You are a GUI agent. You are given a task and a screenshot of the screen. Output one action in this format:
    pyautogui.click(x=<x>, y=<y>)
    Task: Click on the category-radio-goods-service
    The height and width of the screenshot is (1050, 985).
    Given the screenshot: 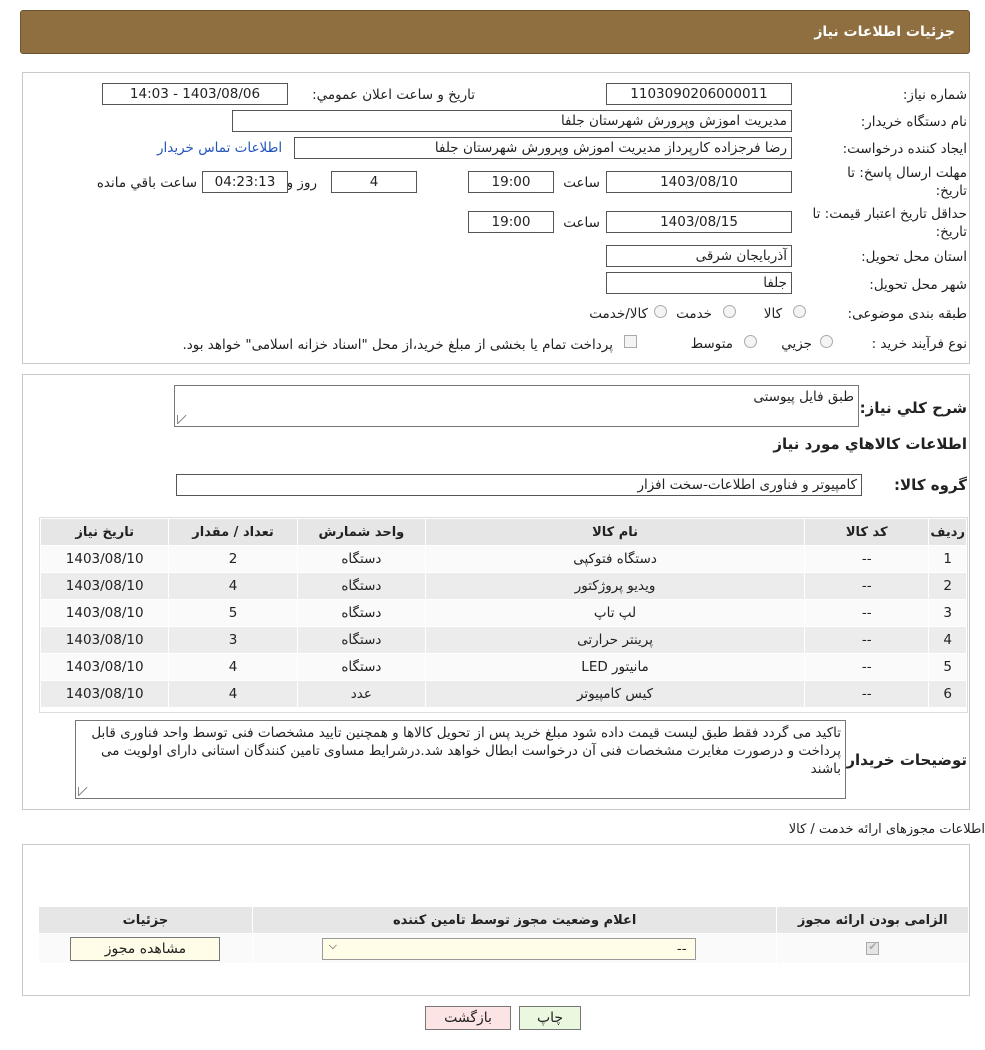 What is the action you would take?
    pyautogui.click(x=660, y=311)
    